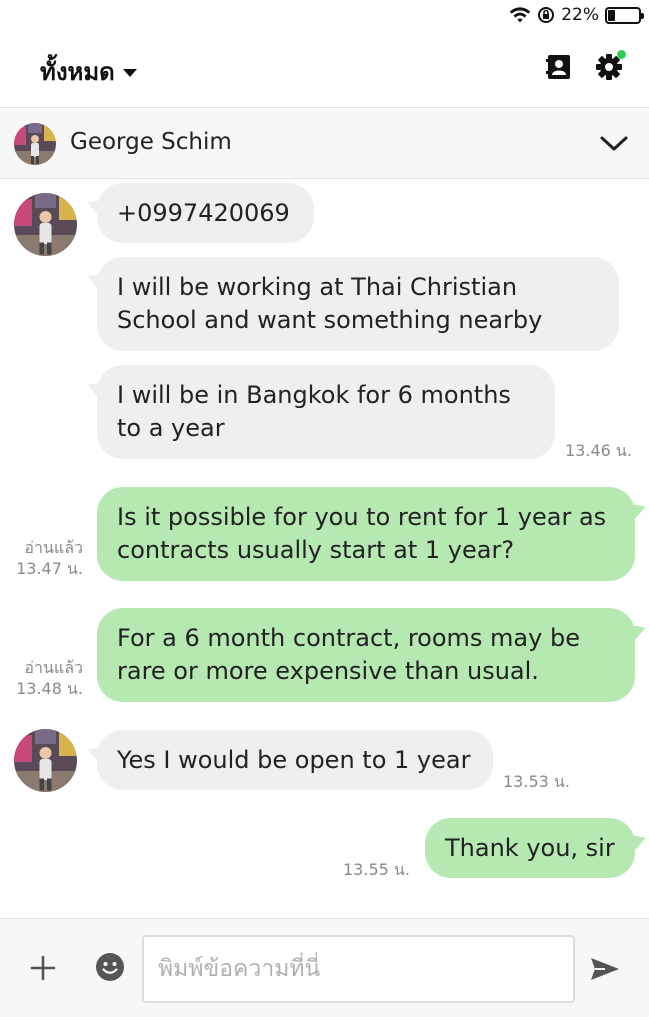 Image resolution: width=649 pixels, height=1017 pixels. Describe the element at coordinates (376, 869) in the screenshot. I see `message-timestamp: 13.55 น.` at that location.